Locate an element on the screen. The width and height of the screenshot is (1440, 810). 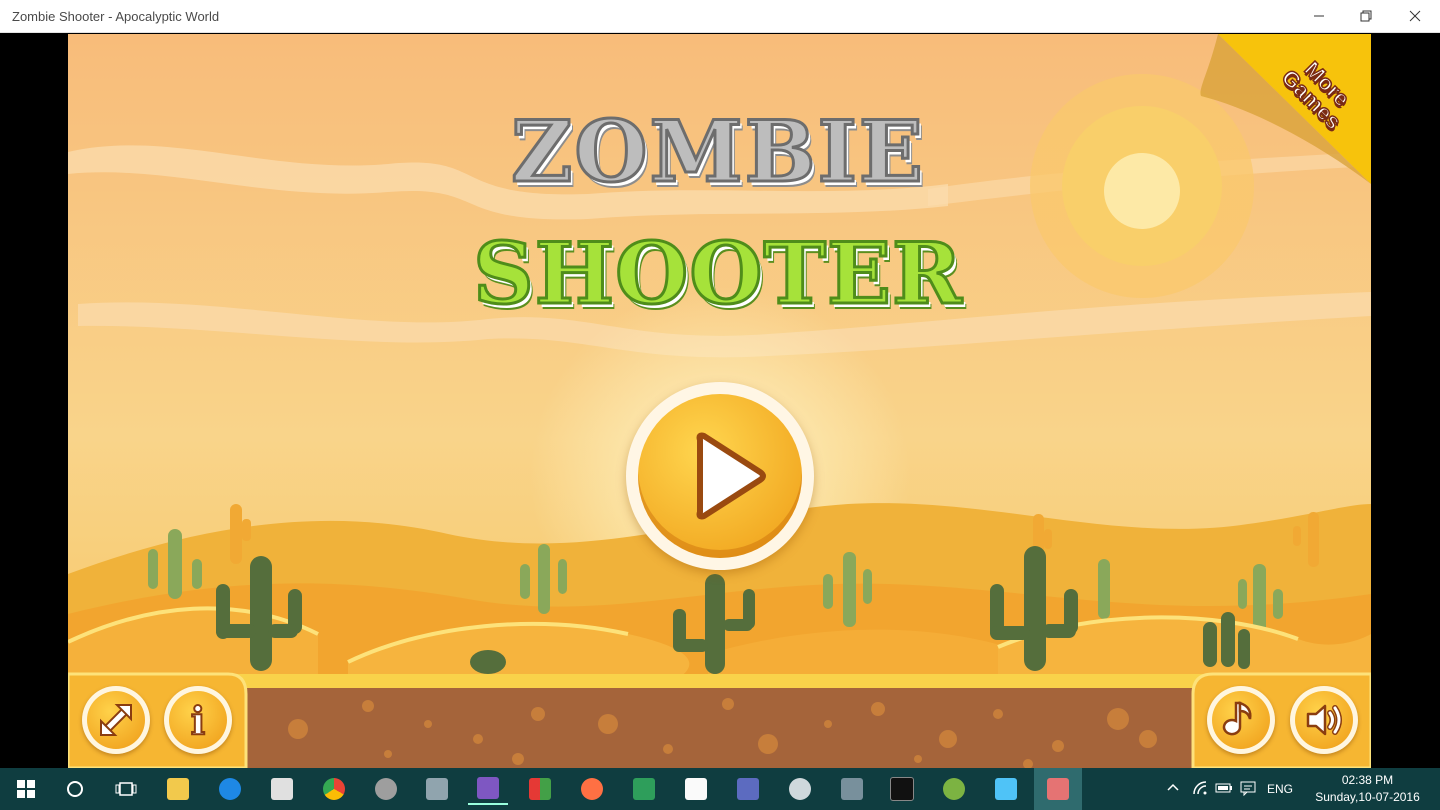
close-button is located at coordinates (1415, 16).